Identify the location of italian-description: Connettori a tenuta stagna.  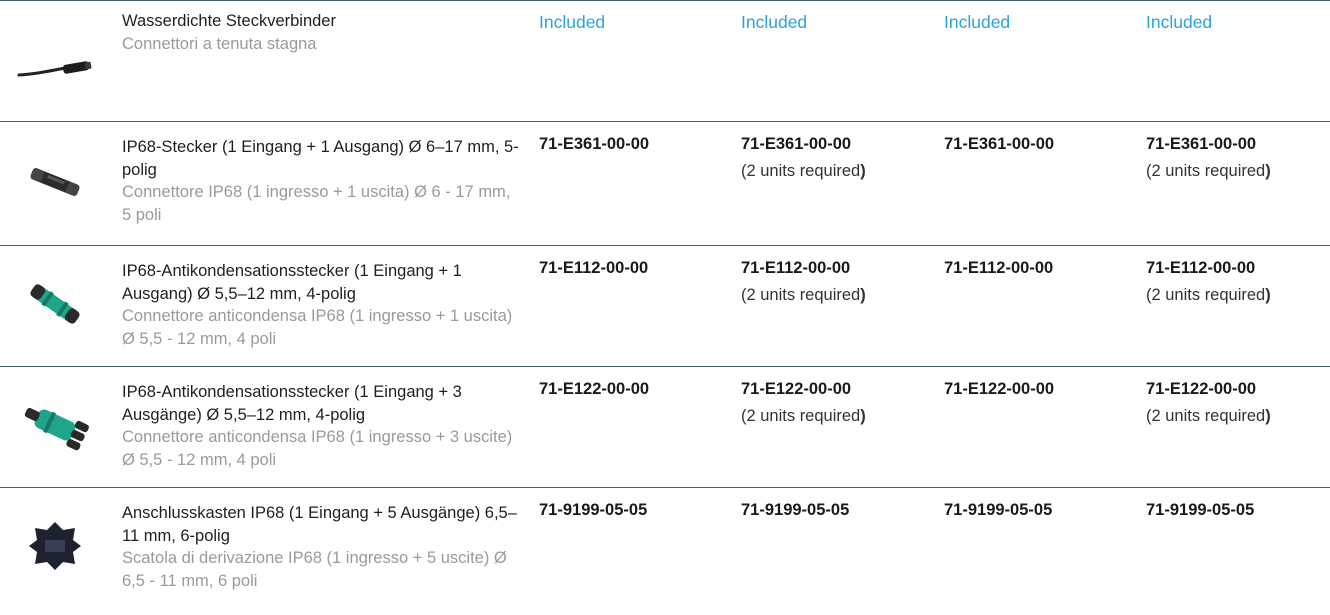
(219, 43).